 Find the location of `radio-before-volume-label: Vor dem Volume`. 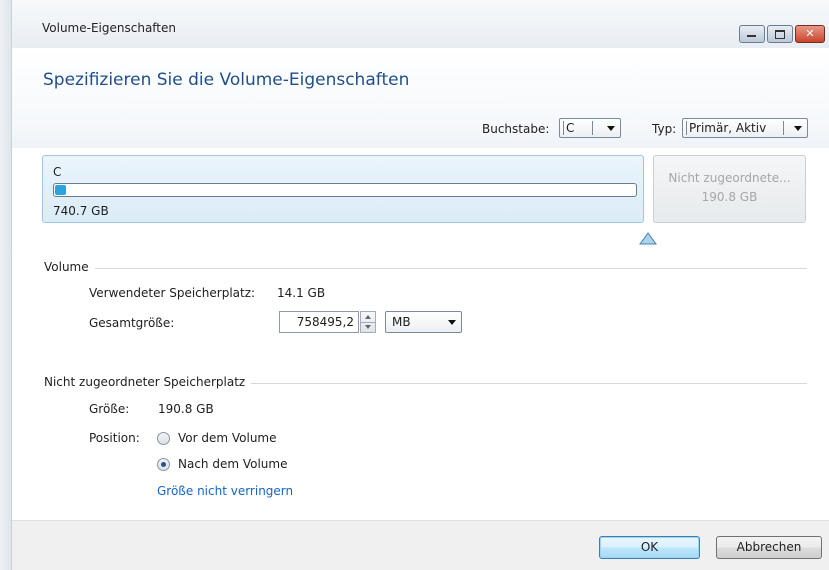

radio-before-volume-label: Vor dem Volume is located at coordinates (227, 438).